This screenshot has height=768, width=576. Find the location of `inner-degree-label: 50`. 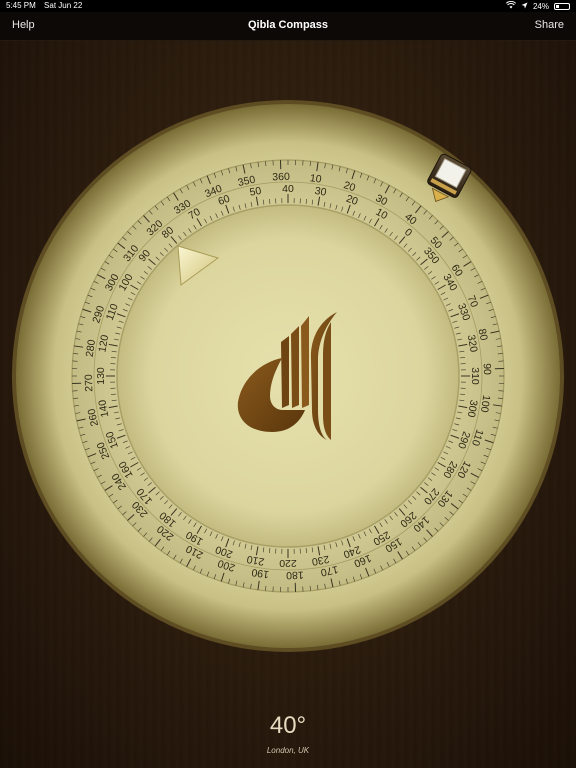

inner-degree-label: 50 is located at coordinates (256, 192).